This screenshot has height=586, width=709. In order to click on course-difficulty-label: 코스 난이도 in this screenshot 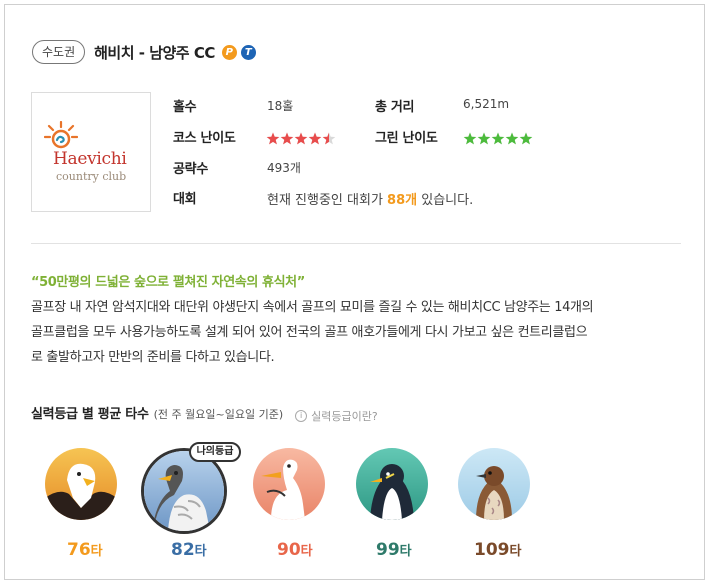, I will do `click(204, 138)`.